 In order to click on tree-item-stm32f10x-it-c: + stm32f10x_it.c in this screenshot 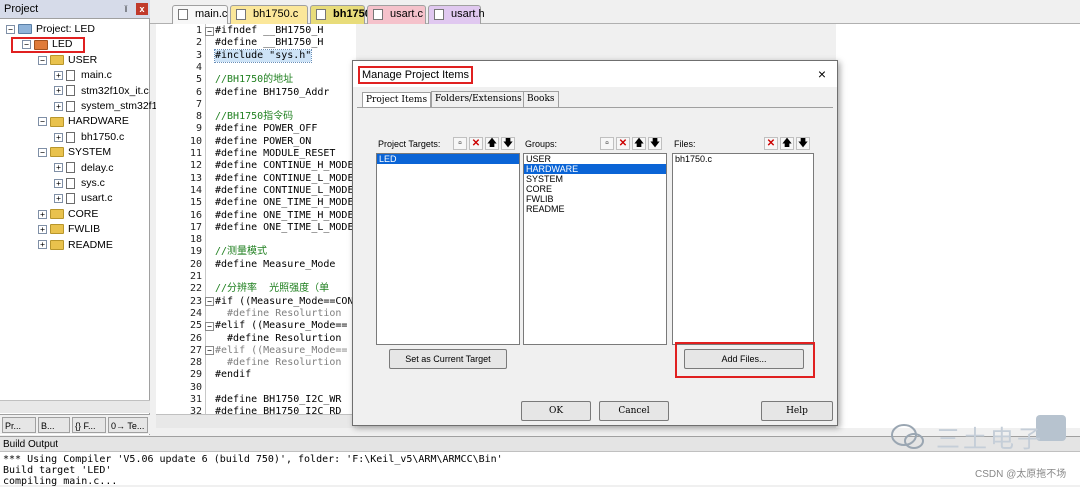, I will do `click(101, 91)`.